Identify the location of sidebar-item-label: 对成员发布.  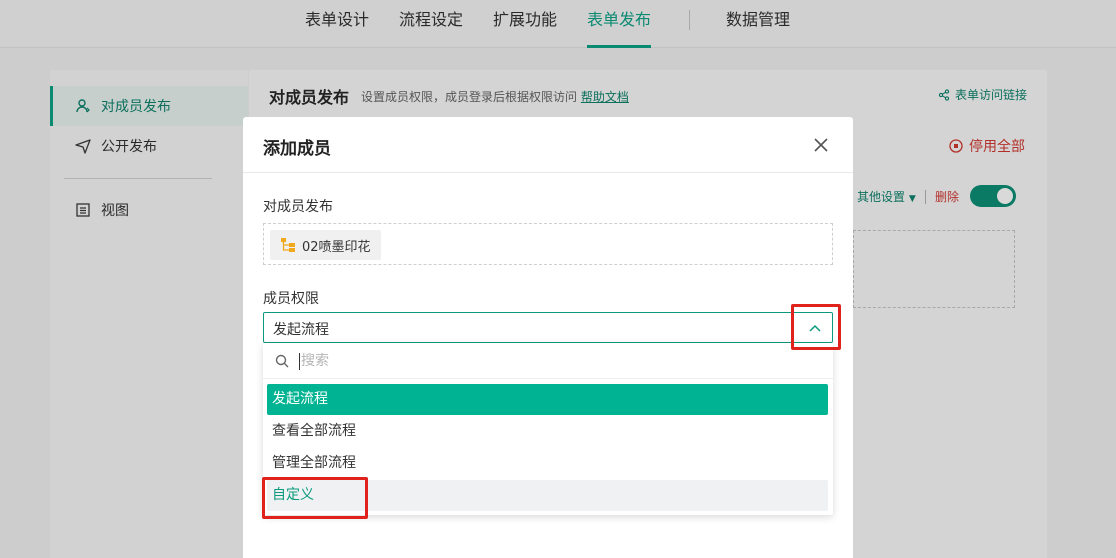
(136, 107).